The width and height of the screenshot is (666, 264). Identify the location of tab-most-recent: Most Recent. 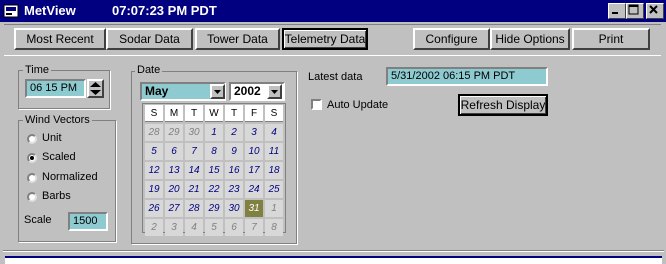
(60, 39).